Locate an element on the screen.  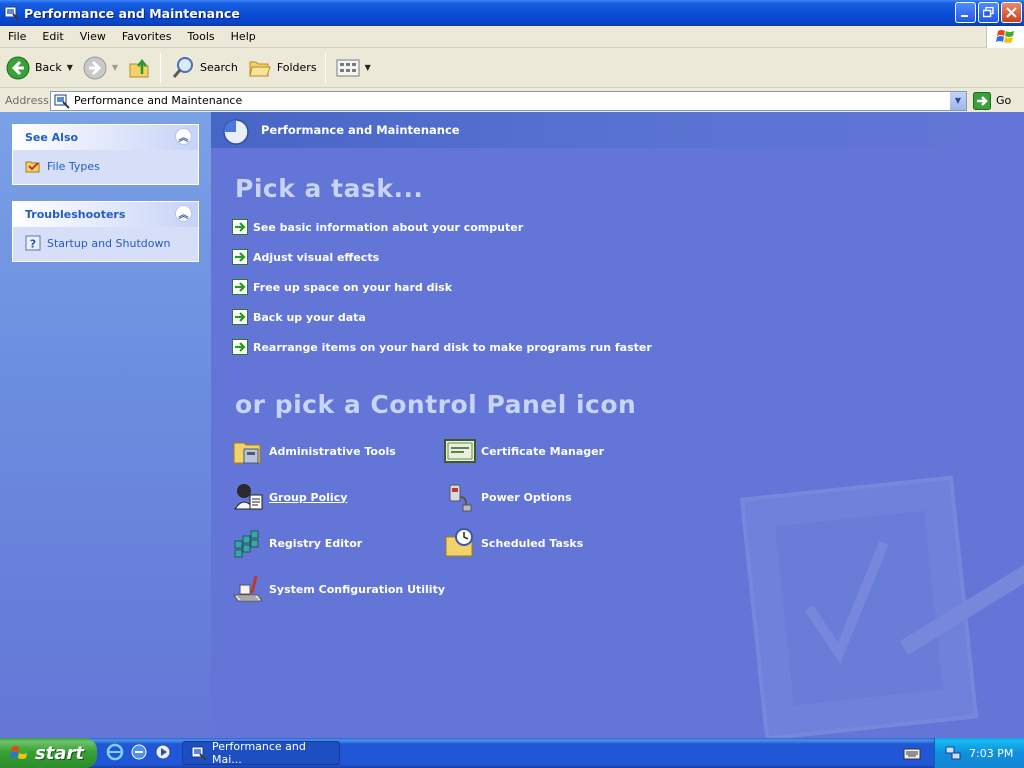
address-bar: Address Performance and Maintenance ▼ Go is located at coordinates (512, 100).